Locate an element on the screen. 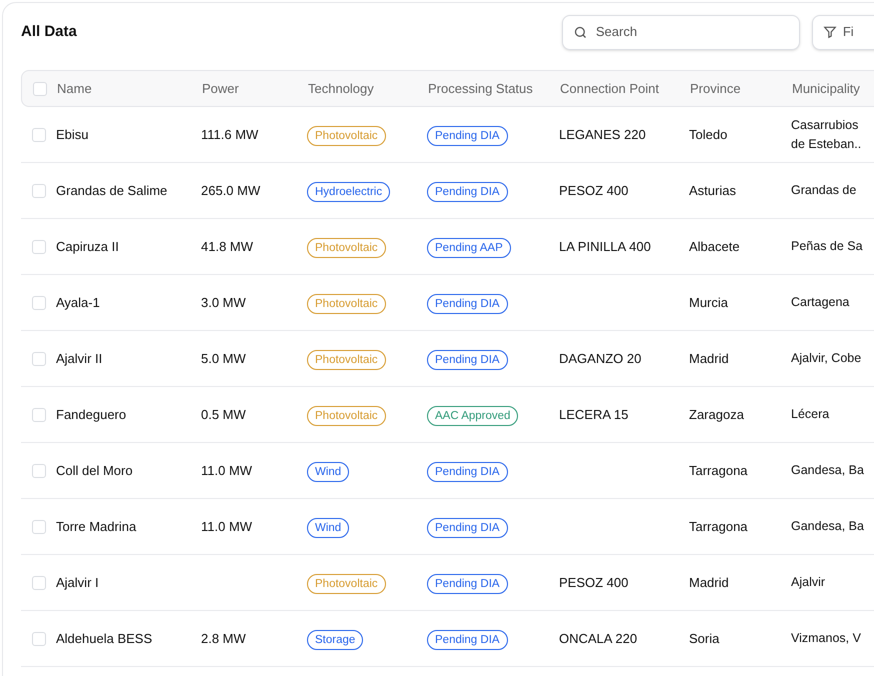 The width and height of the screenshot is (874, 676). table-cell-text: Asturias is located at coordinates (713, 191).